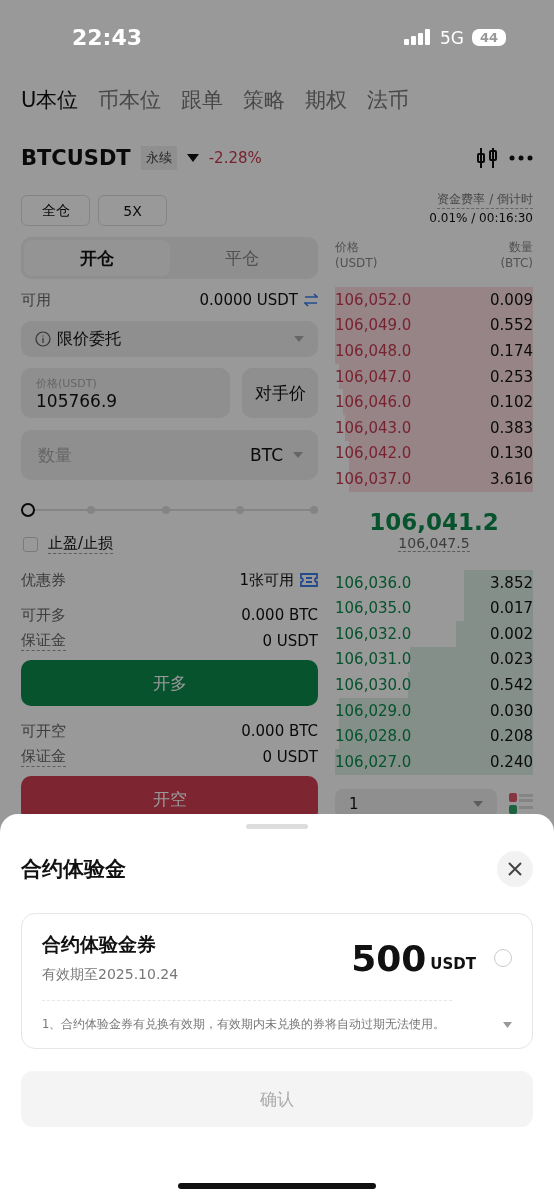  I want to click on bid-quantity: 0.002, so click(511, 633).